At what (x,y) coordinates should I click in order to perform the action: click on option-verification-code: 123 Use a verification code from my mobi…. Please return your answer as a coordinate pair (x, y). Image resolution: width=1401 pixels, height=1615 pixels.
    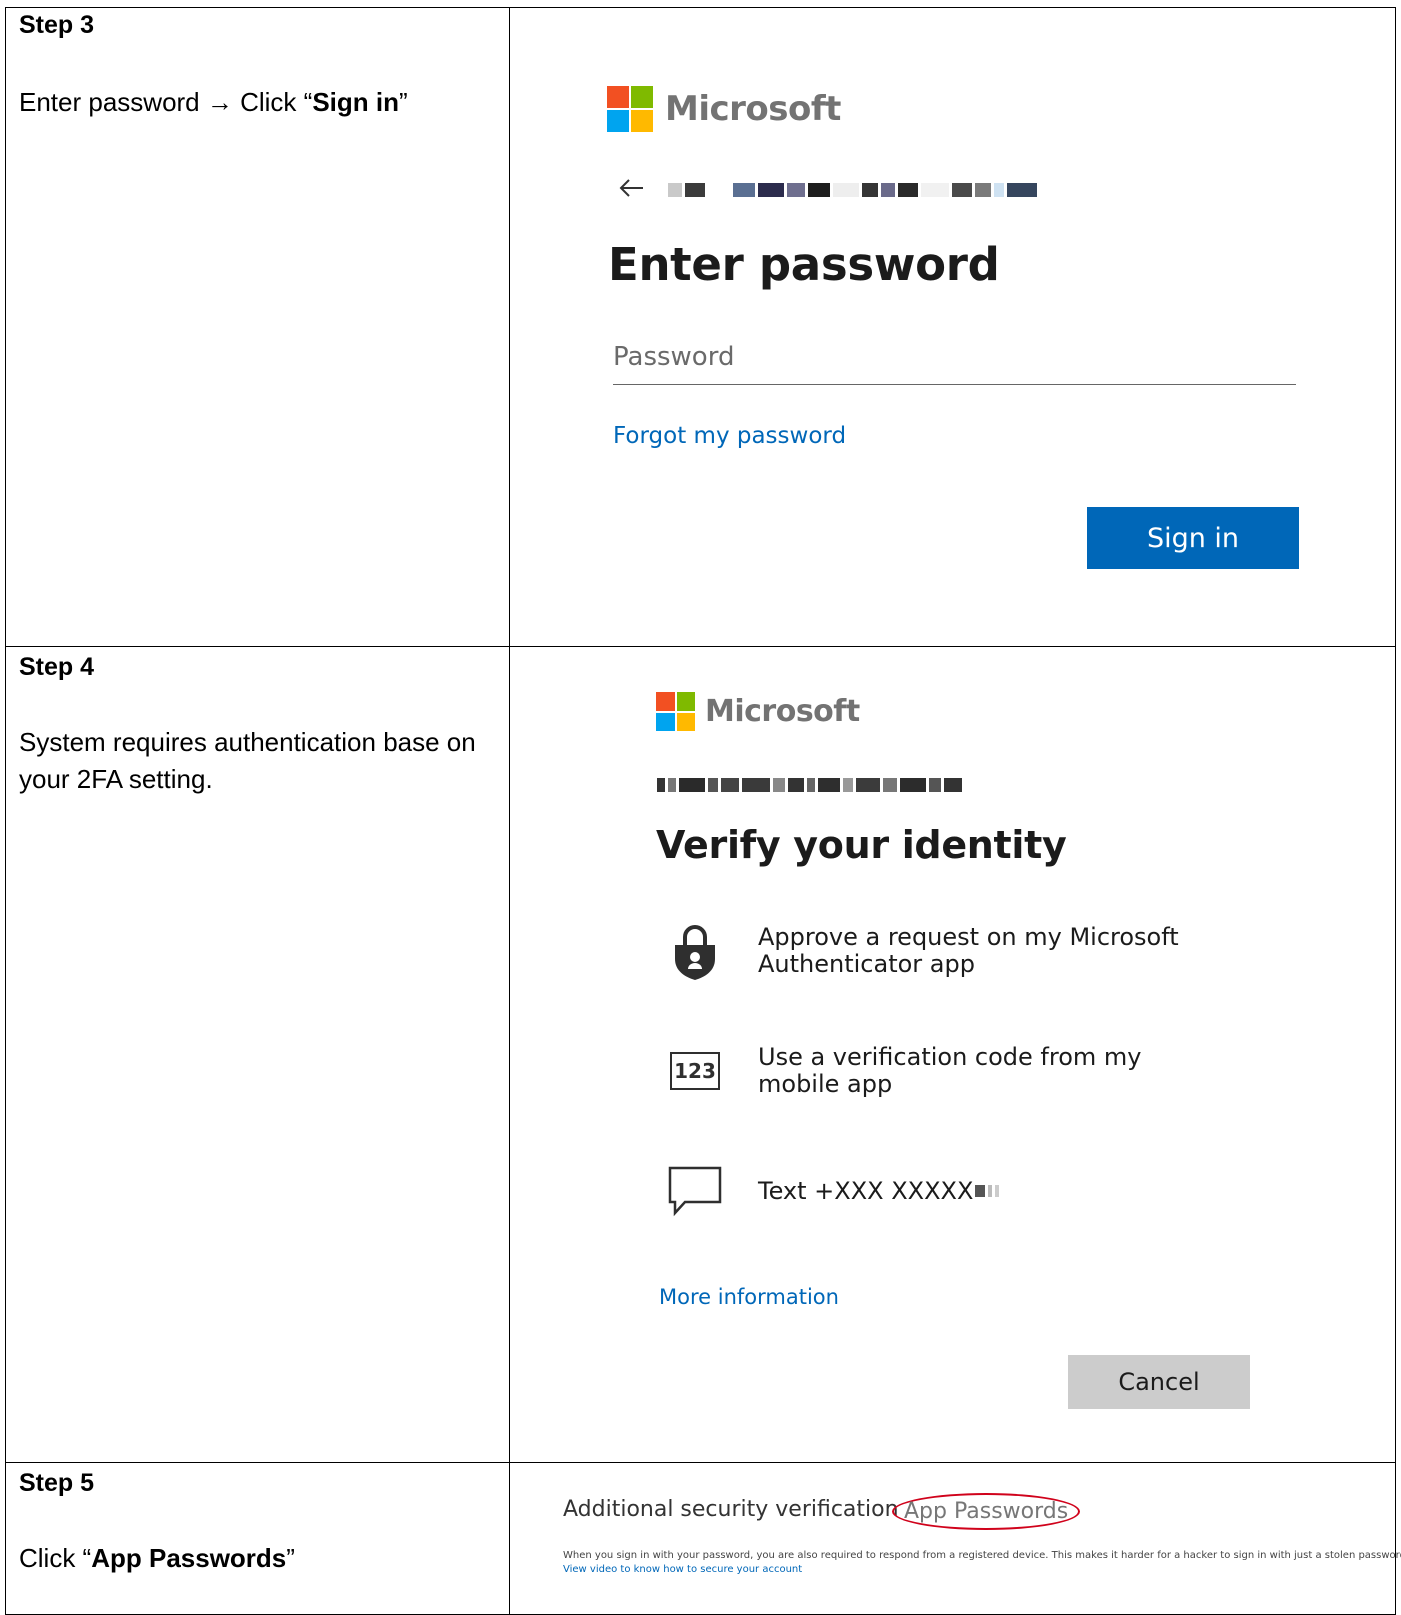
    Looking at the image, I should click on (934, 1071).